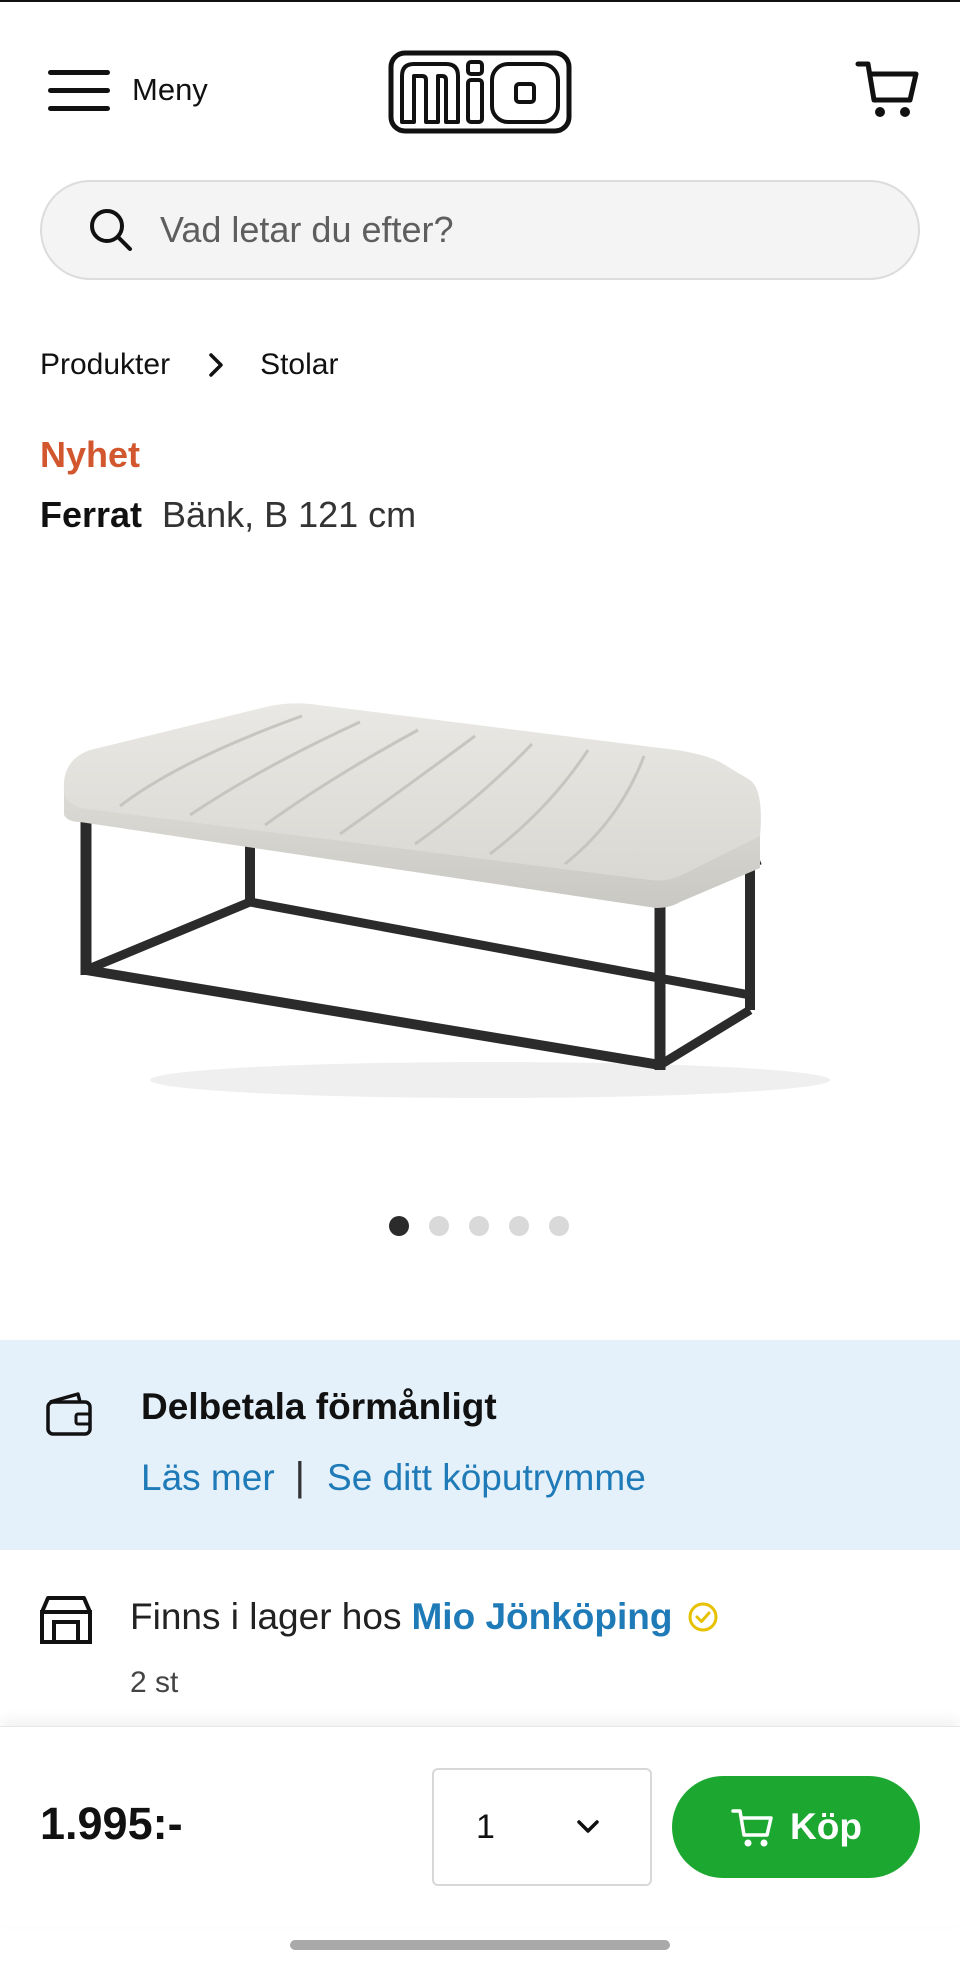 The height and width of the screenshot is (1966, 960). I want to click on home-indicator, so click(480, 1945).